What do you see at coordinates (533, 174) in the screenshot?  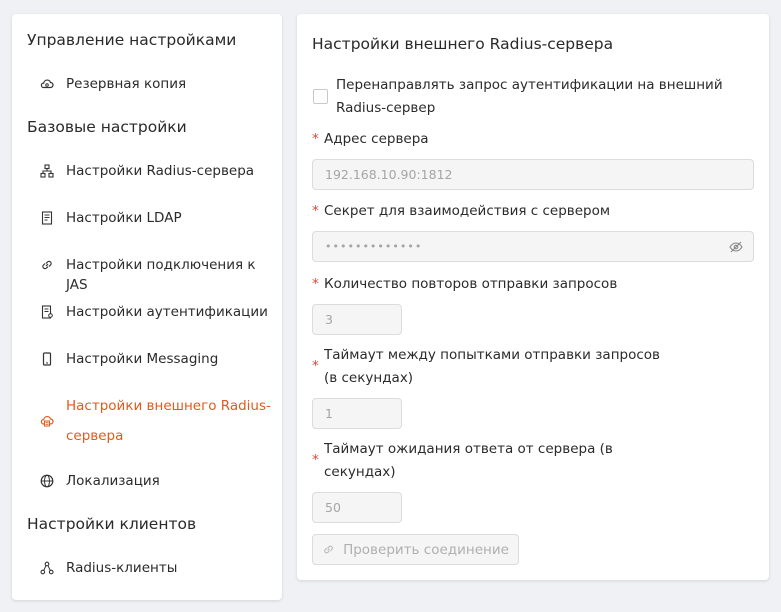 I see `server-address-input: 192.168.10.90:1812` at bounding box center [533, 174].